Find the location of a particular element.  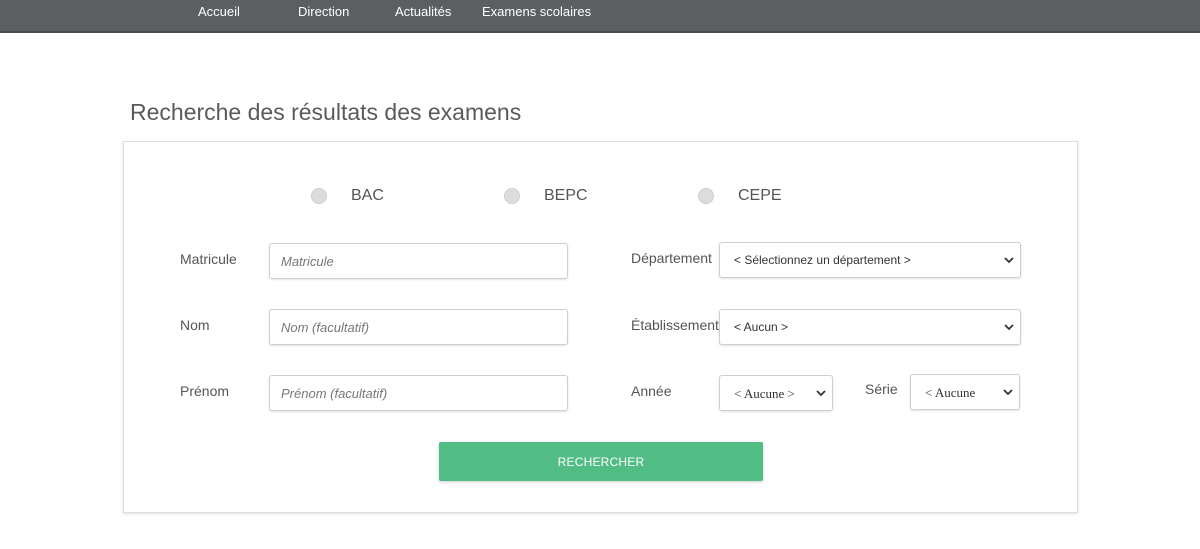

departement-label: Département is located at coordinates (671, 258).